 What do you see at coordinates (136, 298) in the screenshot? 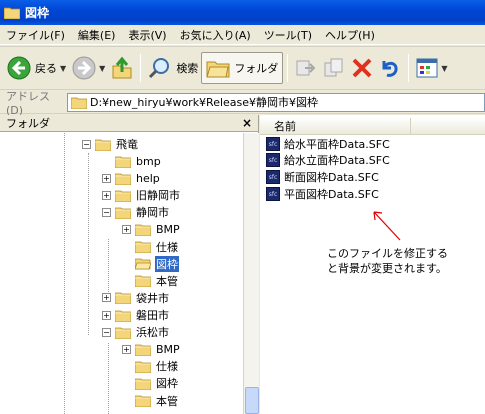
I see `tree-node: + 袋井市` at bounding box center [136, 298].